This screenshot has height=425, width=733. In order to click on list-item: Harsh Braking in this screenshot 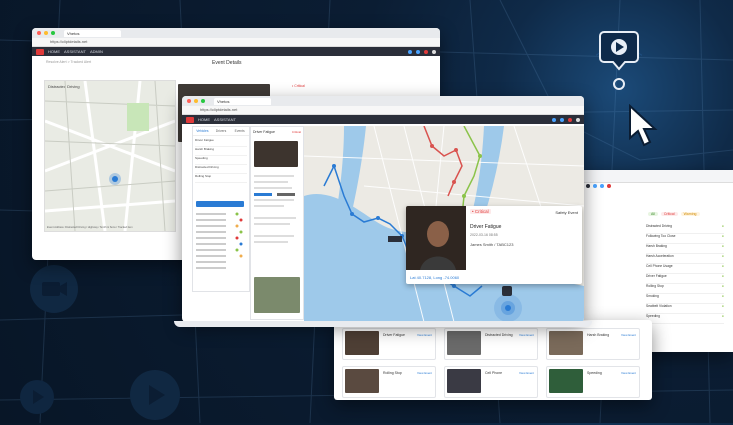, I will do `click(221, 151)`.